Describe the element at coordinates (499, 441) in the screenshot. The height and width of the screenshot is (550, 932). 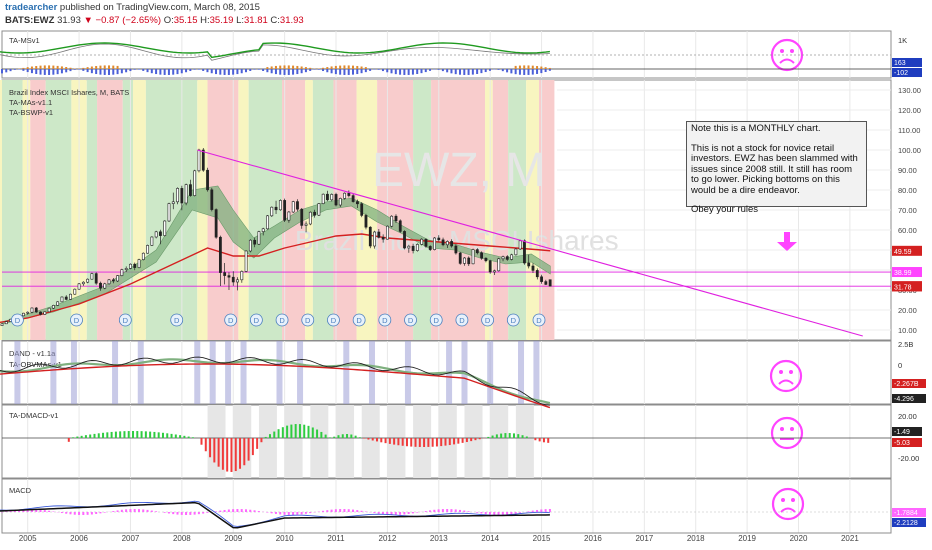
I see `dmacd-band` at that location.